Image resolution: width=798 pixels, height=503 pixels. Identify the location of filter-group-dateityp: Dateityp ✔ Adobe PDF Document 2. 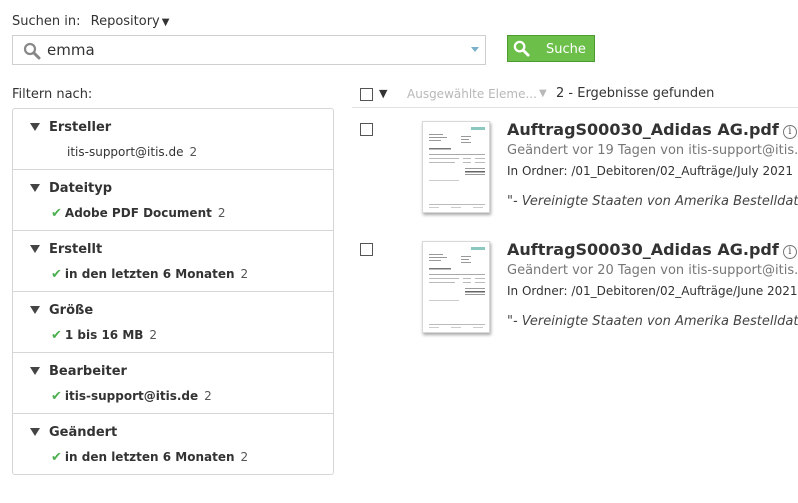
(173, 200).